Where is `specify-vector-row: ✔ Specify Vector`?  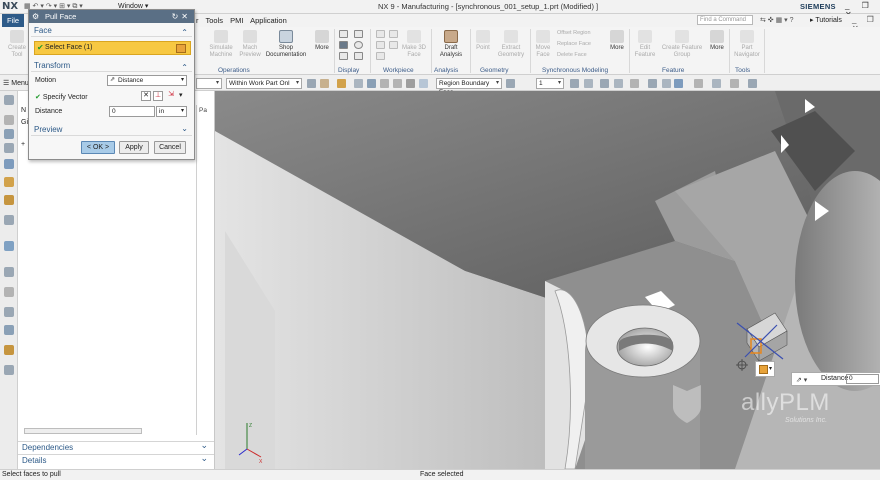 specify-vector-row: ✔ Specify Vector is located at coordinates (61, 97).